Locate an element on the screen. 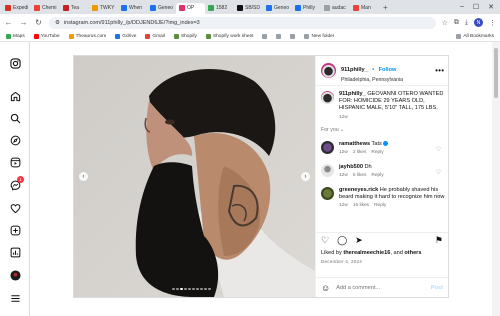  previous-image-button: ‹ is located at coordinates (83, 176).